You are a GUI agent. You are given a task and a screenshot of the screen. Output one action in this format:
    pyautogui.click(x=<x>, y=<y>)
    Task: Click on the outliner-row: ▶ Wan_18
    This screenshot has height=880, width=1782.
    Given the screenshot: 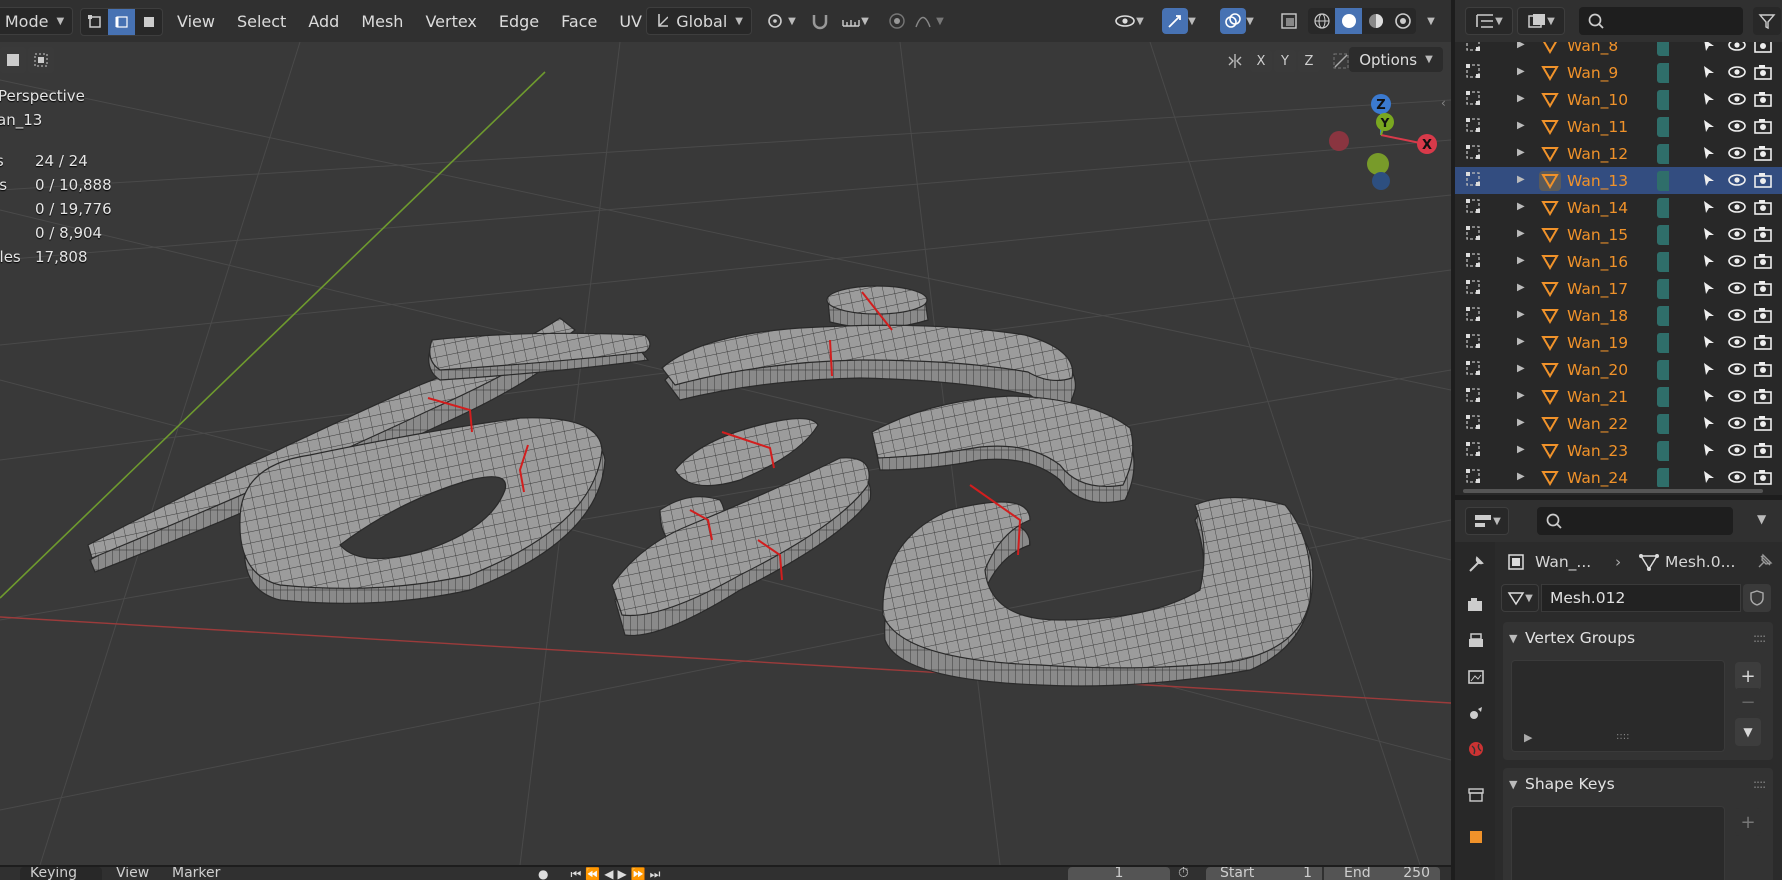 What is the action you would take?
    pyautogui.click(x=1618, y=315)
    